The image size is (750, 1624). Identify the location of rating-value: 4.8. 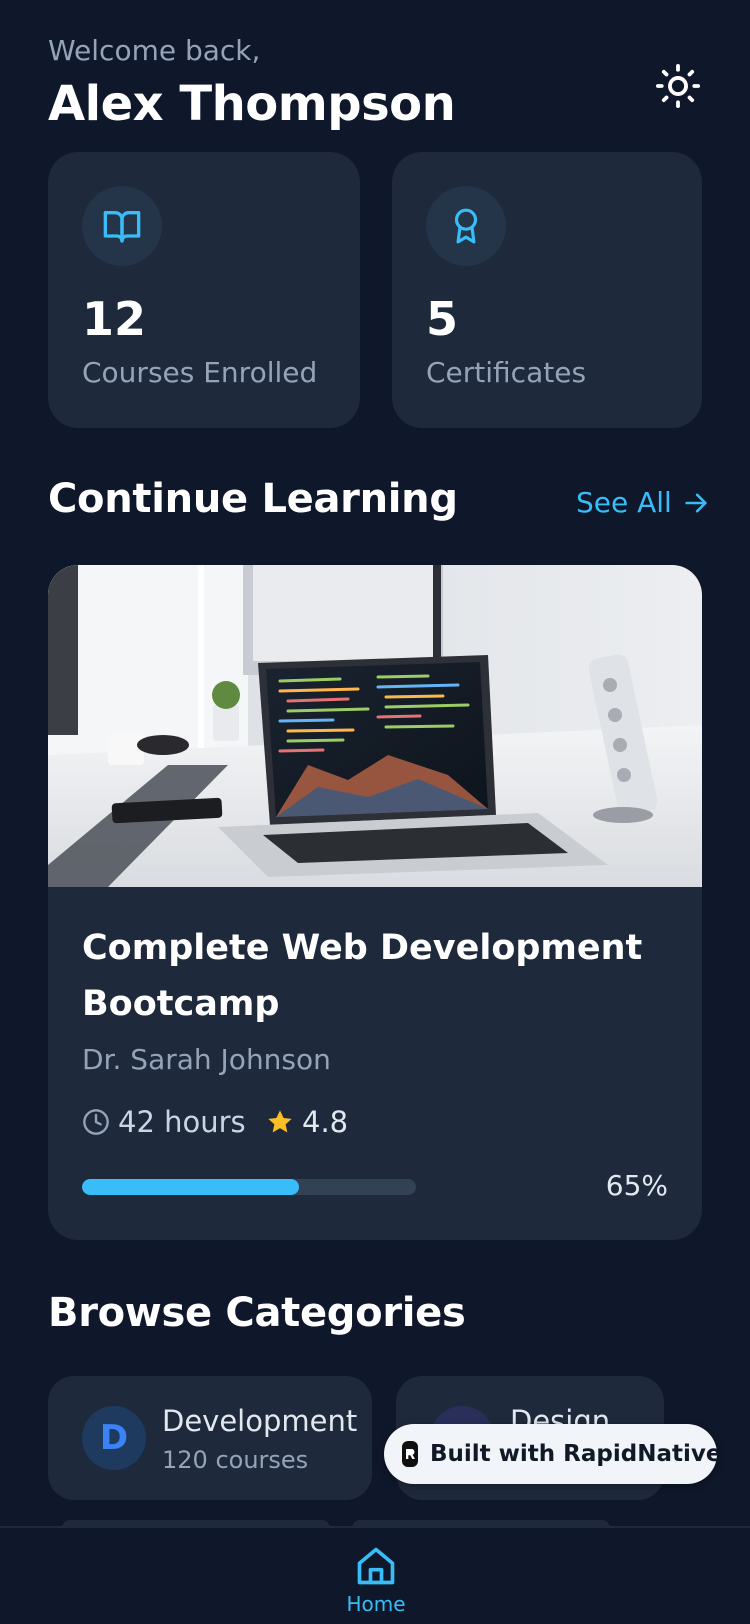
(325, 1122).